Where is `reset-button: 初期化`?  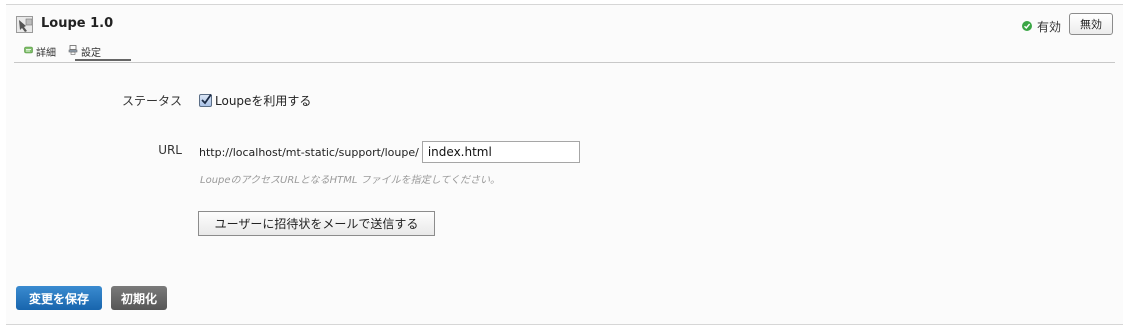 reset-button: 初期化 is located at coordinates (139, 298).